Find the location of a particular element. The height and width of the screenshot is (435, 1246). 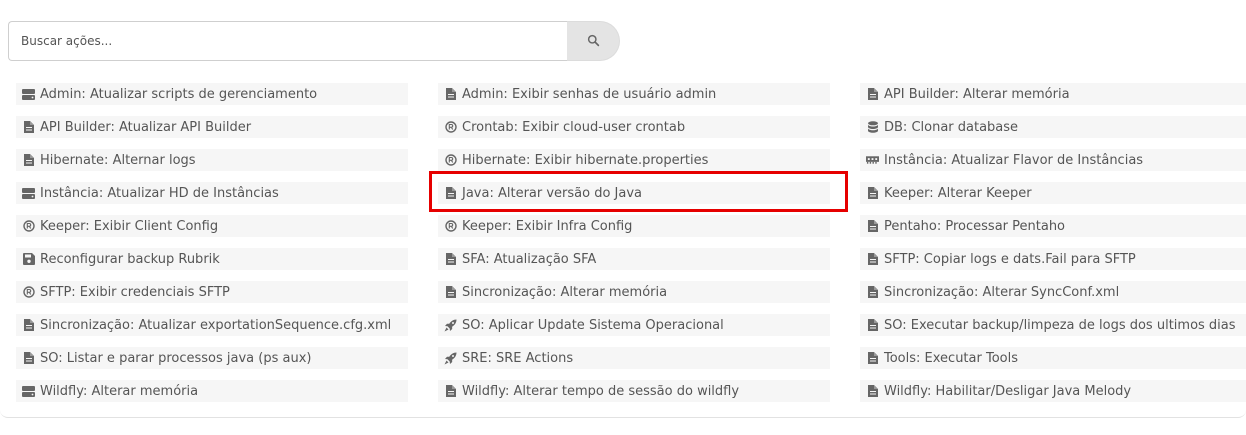

search-button is located at coordinates (593, 41).